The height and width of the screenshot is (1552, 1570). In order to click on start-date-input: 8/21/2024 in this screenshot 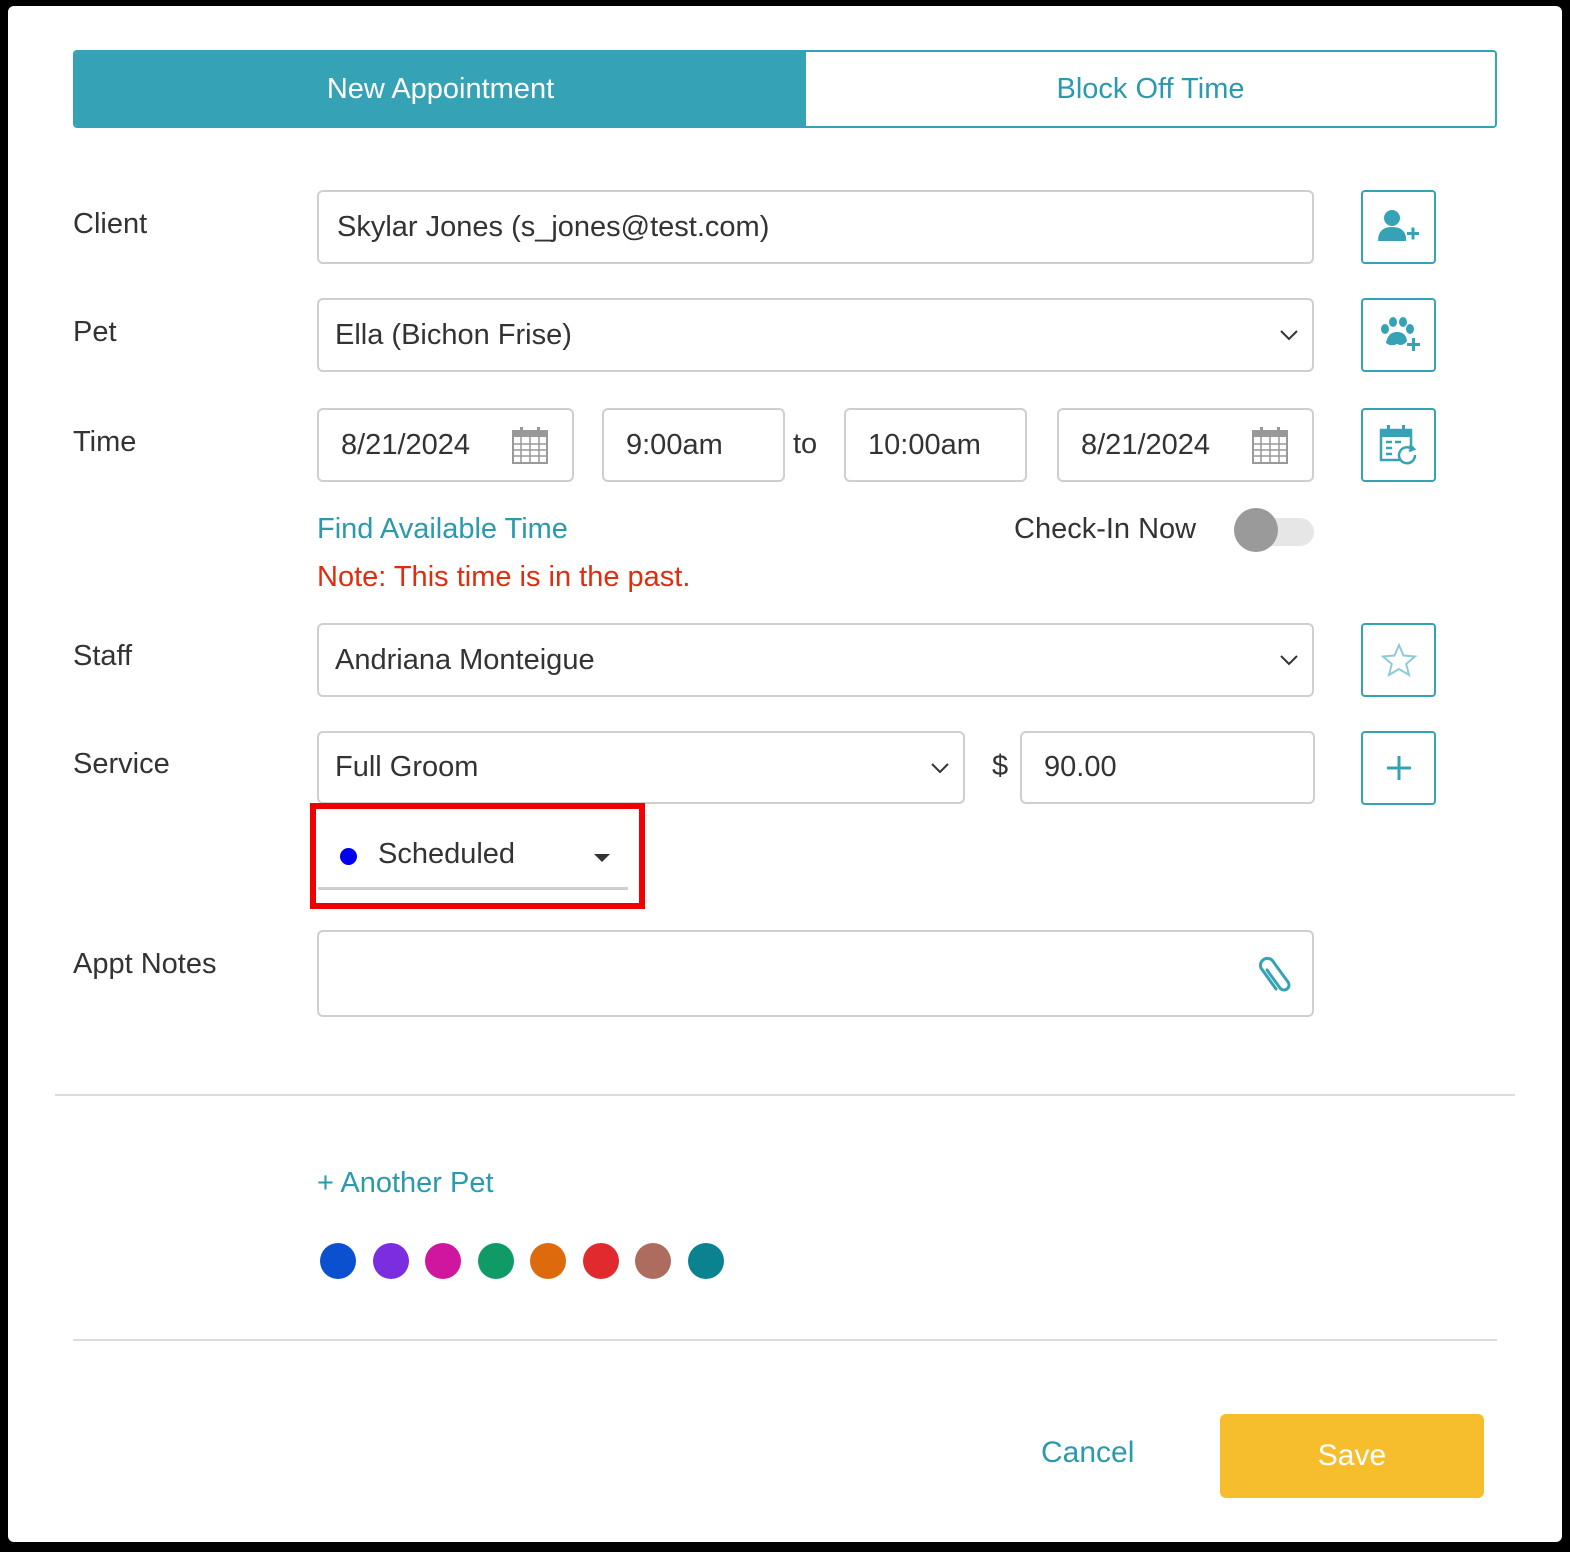, I will do `click(445, 445)`.